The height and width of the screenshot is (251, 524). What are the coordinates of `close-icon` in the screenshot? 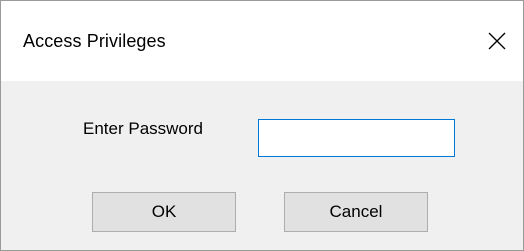 It's located at (497, 41).